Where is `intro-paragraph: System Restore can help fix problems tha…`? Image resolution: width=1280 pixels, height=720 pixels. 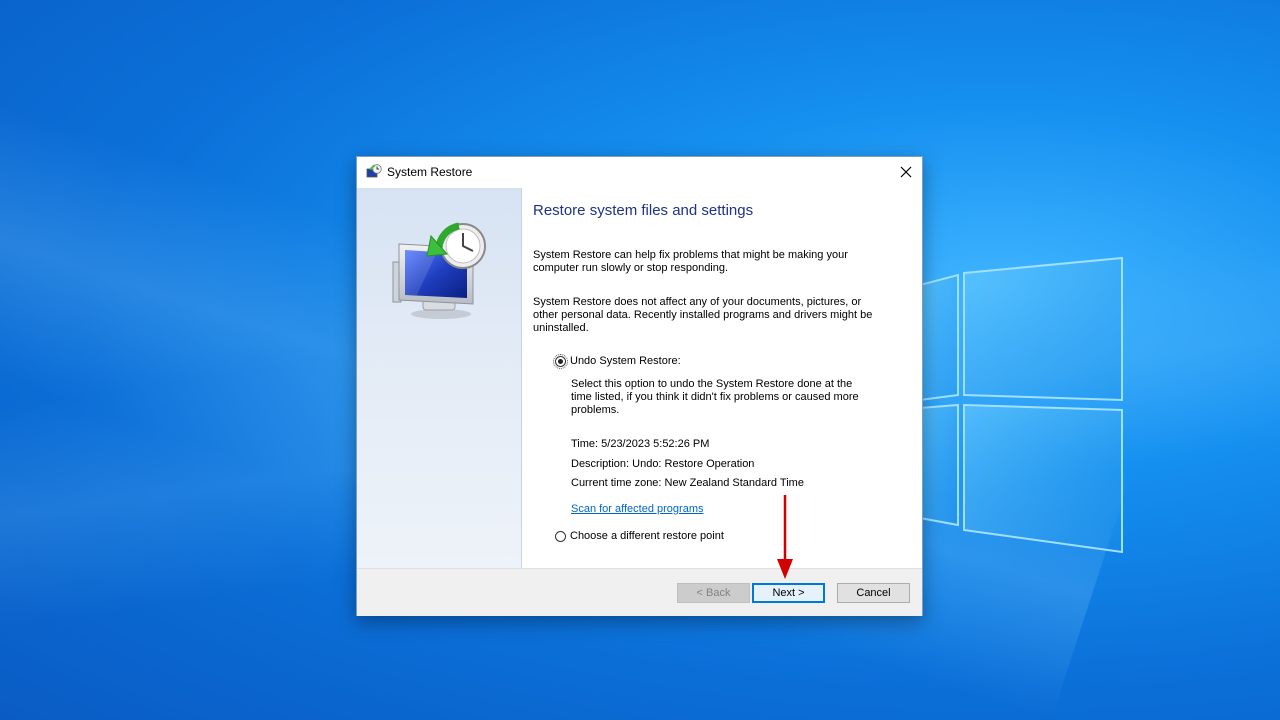 intro-paragraph: System Restore can help fix problems tha… is located at coordinates (690, 261).